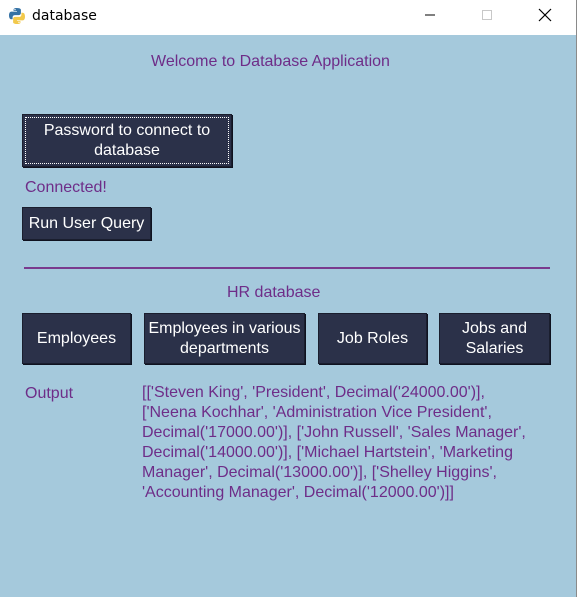 The image size is (580, 597). What do you see at coordinates (86, 223) in the screenshot?
I see `run-user-query-button: Run User Query` at bounding box center [86, 223].